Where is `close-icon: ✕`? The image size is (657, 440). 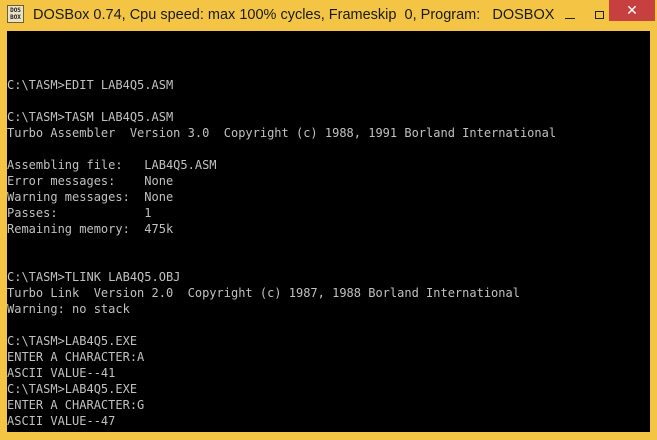 close-icon: ✕ is located at coordinates (632, 10).